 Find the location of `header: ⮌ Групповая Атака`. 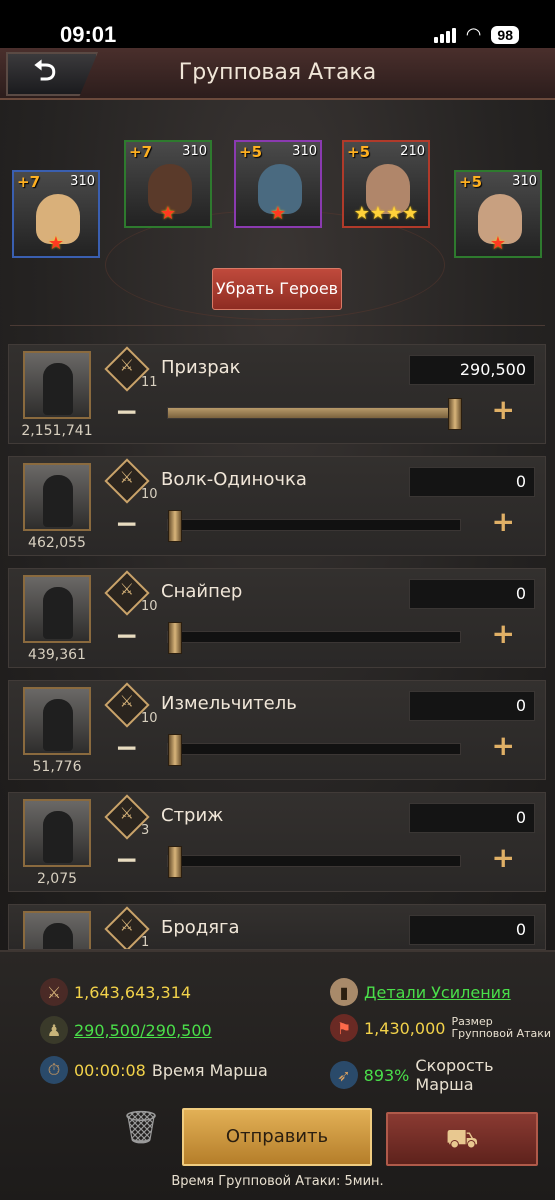

header: ⮌ Групповая Атака is located at coordinates (277, 74).